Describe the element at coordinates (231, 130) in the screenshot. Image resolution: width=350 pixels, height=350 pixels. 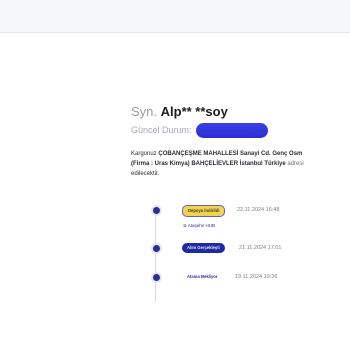
I see `status-pill` at that location.